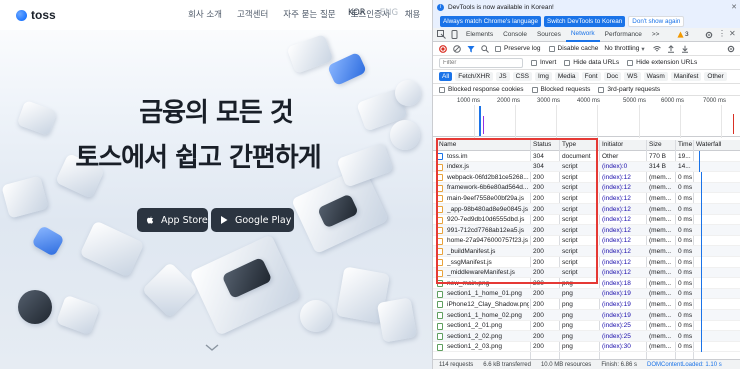 This screenshot has width=740, height=369. What do you see at coordinates (389, 13) in the screenshot?
I see `lang-eng: ENG` at bounding box center [389, 13].